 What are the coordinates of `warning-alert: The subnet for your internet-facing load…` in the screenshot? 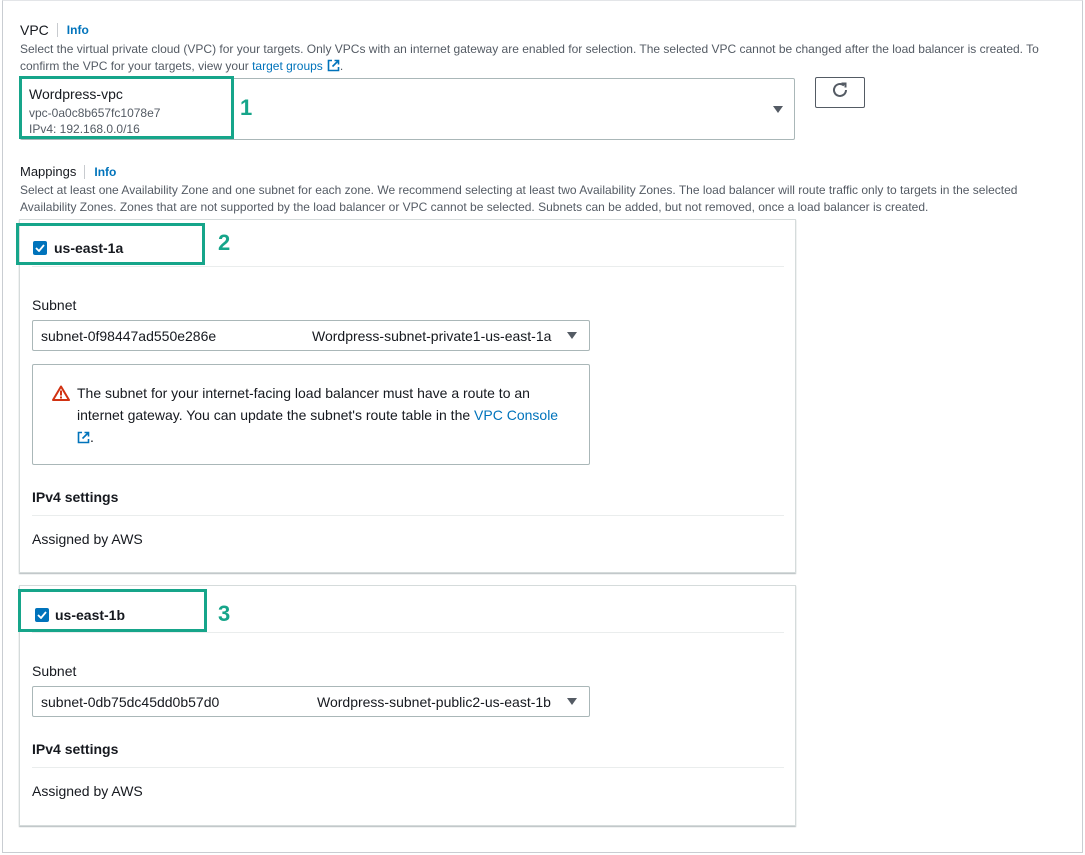 It's located at (311, 414).